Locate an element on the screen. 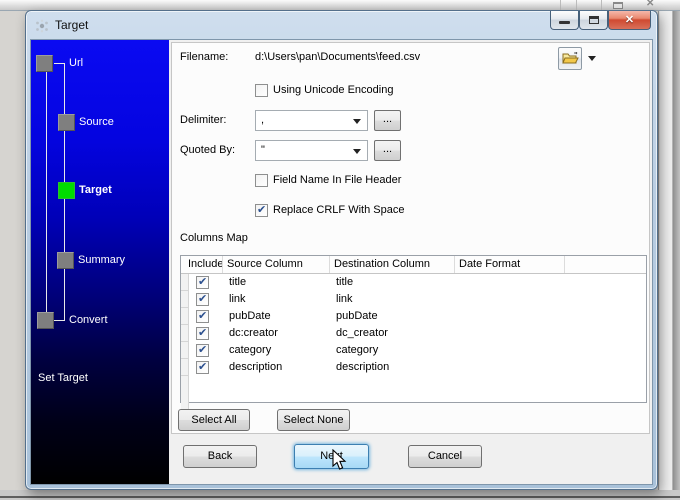 The width and height of the screenshot is (680, 500). source-column-cell: pubDate is located at coordinates (250, 316).